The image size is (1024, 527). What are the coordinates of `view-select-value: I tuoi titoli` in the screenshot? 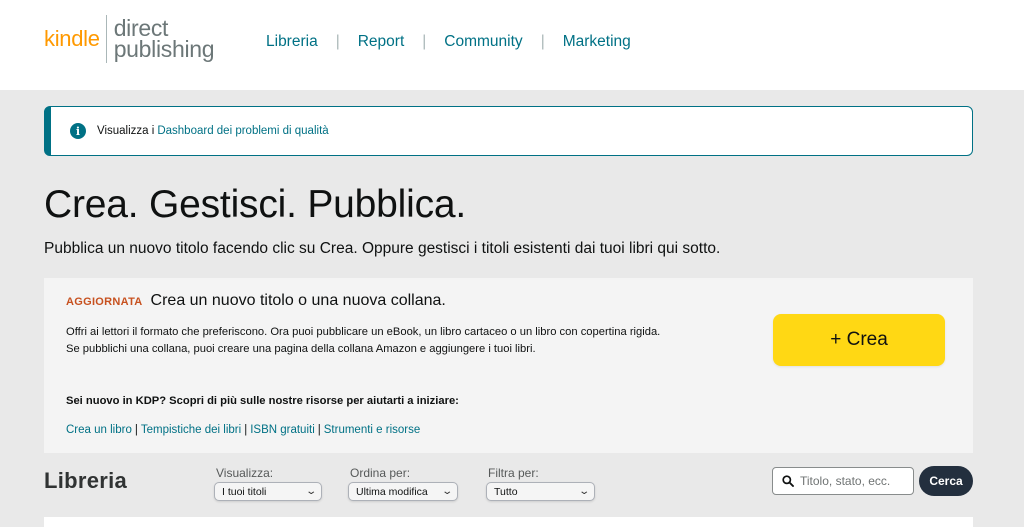 It's located at (244, 491).